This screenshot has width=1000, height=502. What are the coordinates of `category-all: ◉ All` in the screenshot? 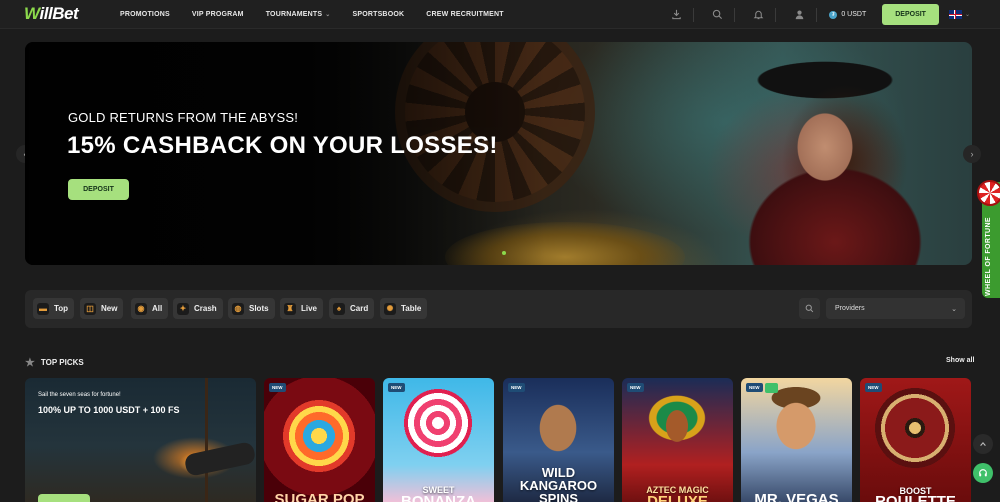 It's located at (150, 308).